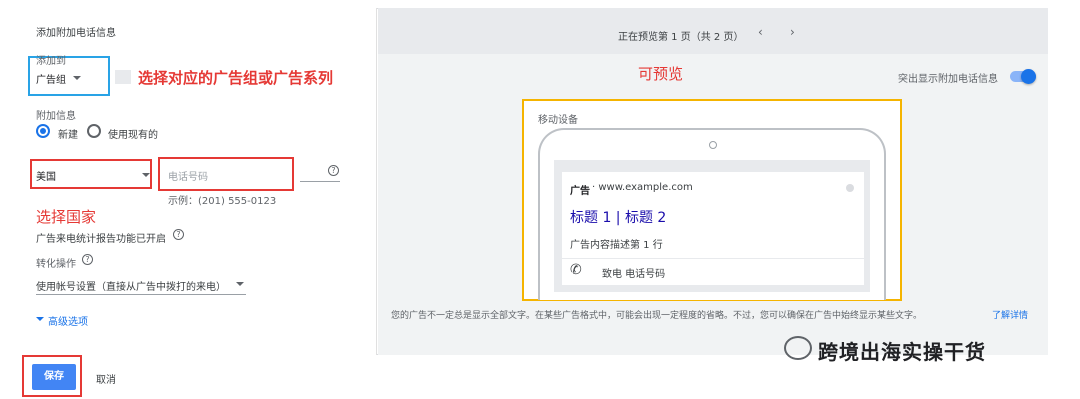 This screenshot has width=1080, height=399. I want to click on chevron-right-icon: ›, so click(792, 32).